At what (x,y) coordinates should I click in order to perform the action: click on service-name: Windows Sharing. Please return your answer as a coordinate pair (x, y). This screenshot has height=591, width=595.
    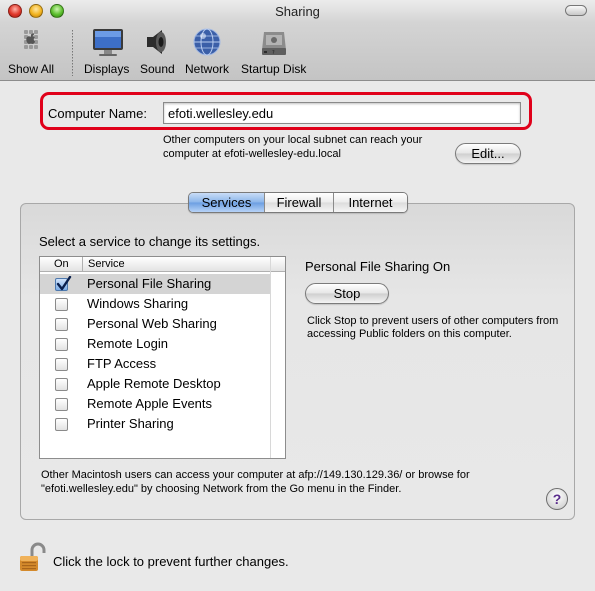
    Looking at the image, I should click on (138, 303).